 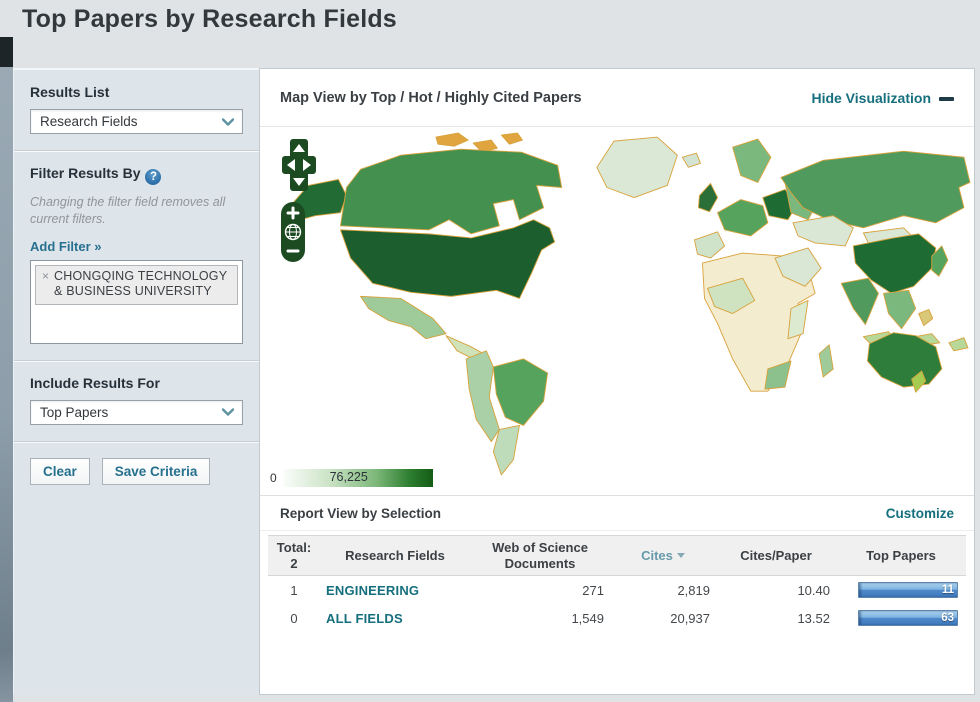 I want to click on map-controls, so click(x=300, y=200).